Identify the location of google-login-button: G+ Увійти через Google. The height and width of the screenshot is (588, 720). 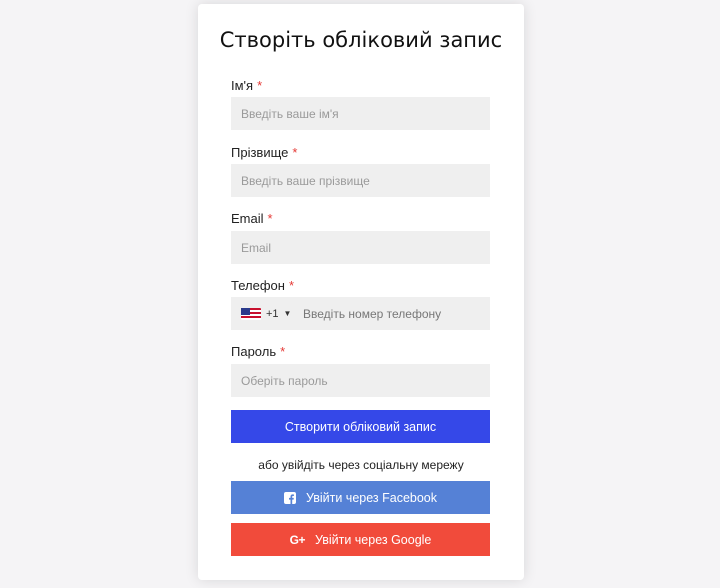
(360, 539).